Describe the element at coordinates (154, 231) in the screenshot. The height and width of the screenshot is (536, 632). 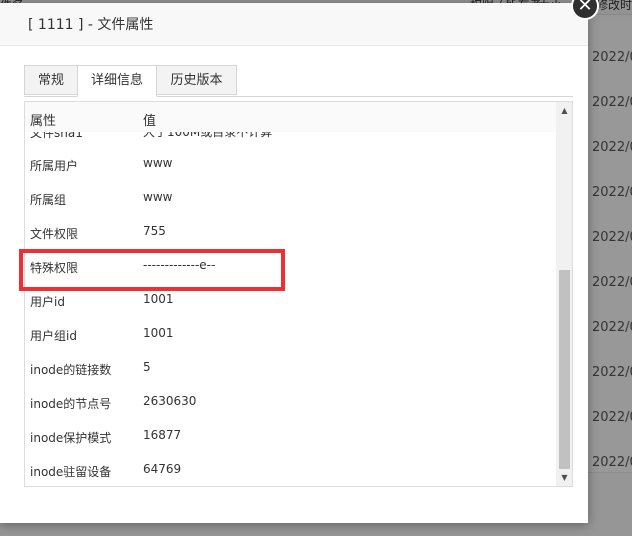
I see `detail-value: 755` at that location.